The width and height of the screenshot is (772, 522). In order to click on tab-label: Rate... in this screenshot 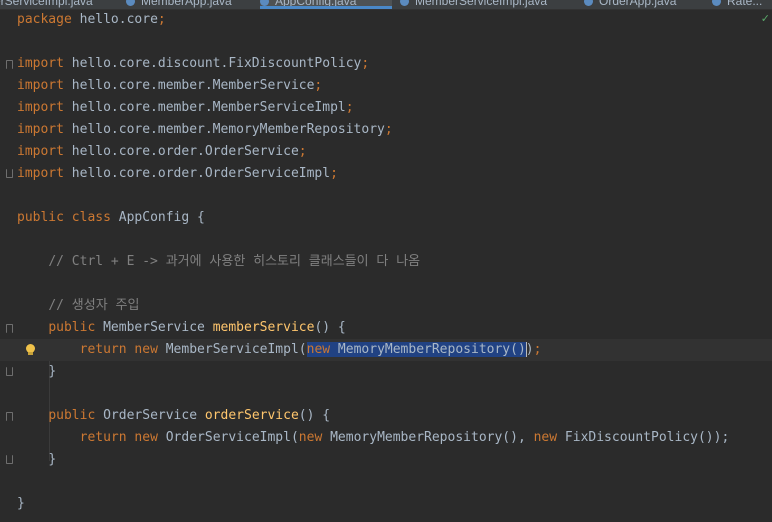, I will do `click(745, 4)`.